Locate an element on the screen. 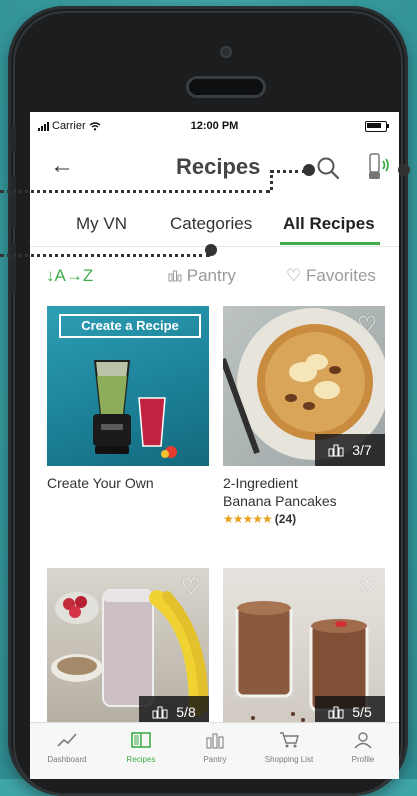 This screenshot has height=796, width=417. favorites-filter-button: ♡ Favorites is located at coordinates (331, 276).